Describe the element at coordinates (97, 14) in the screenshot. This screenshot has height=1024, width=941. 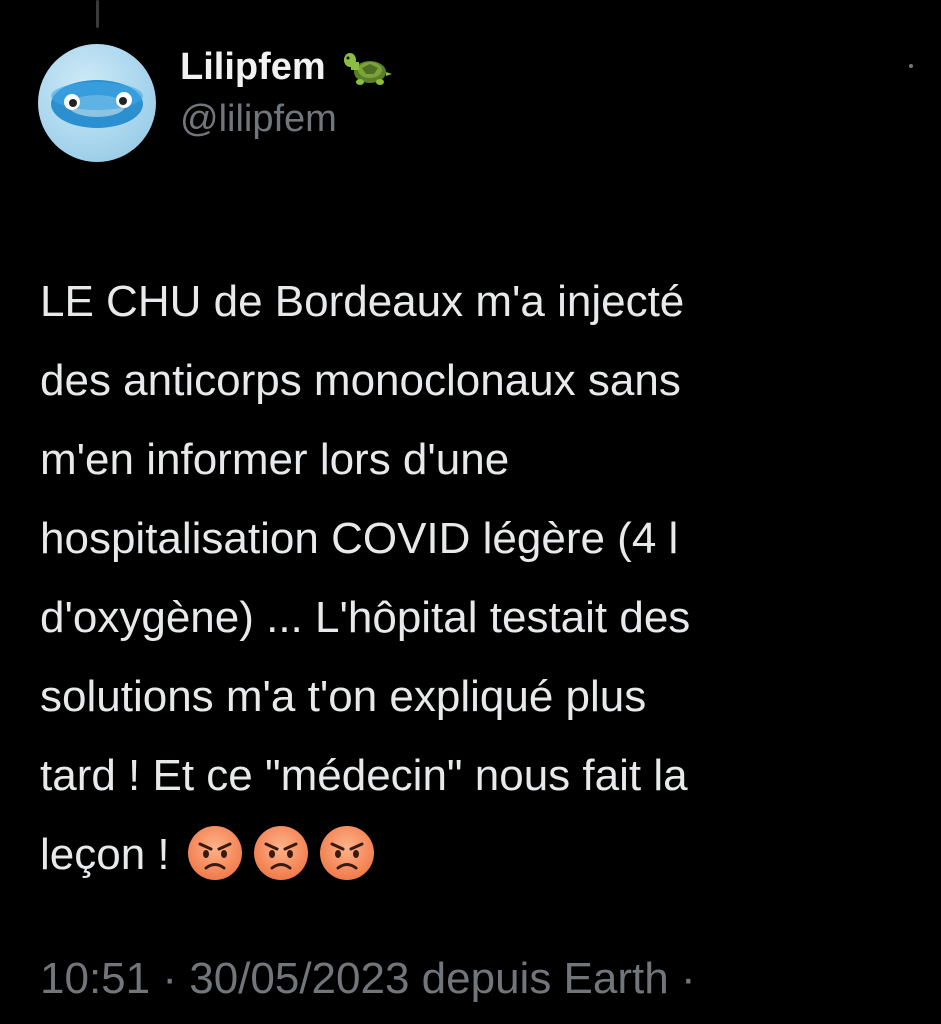
I see `thread-connector-line` at that location.